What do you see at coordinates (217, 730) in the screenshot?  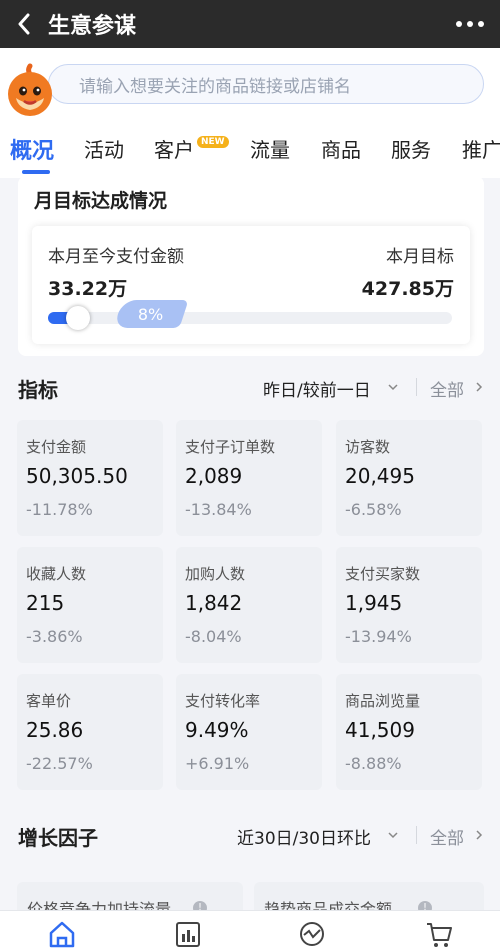 I see `metric-value: 9.49%` at bounding box center [217, 730].